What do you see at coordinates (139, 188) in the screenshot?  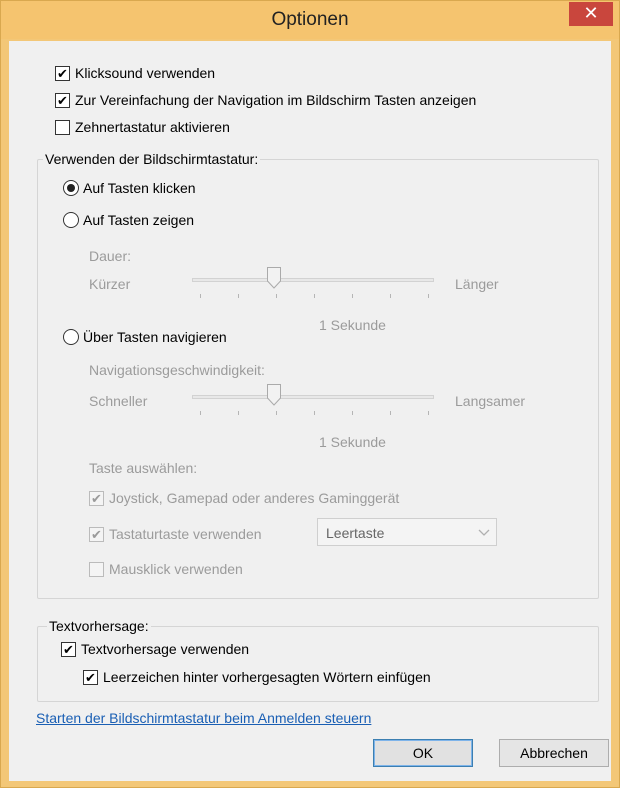 I see `radio-click-keys-label: Auf Tasten klicken` at bounding box center [139, 188].